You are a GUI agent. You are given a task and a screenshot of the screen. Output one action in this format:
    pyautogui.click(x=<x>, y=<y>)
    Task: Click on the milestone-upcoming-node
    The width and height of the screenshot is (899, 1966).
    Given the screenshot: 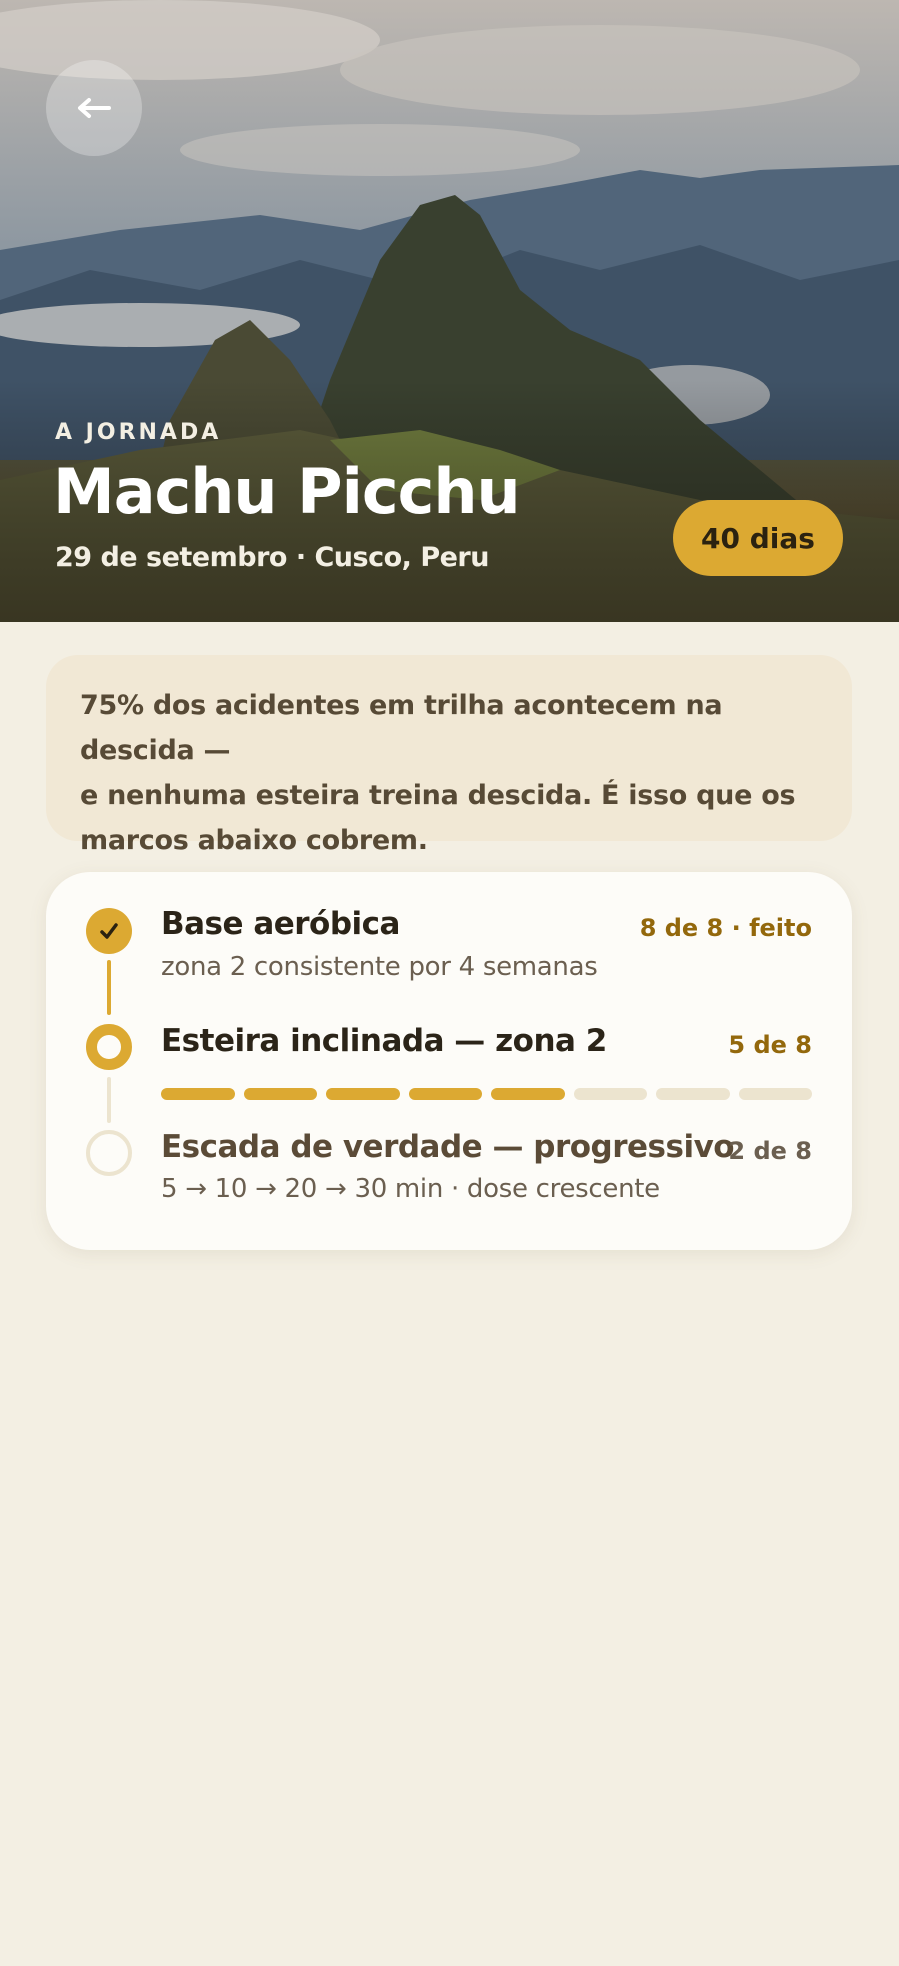 What is the action you would take?
    pyautogui.click(x=109, y=1153)
    